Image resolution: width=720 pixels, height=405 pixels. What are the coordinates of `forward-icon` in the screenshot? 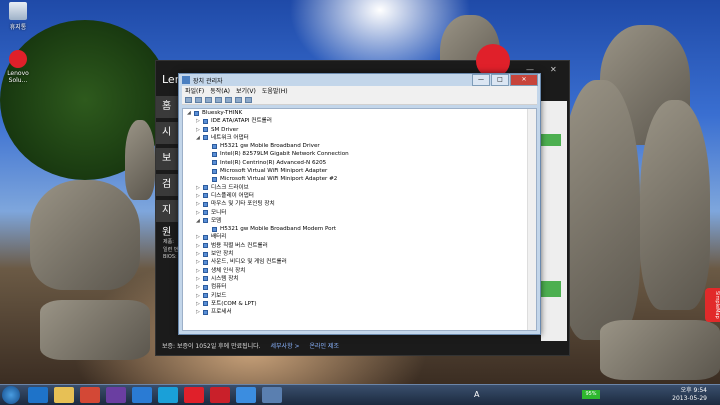 It's located at (198, 100).